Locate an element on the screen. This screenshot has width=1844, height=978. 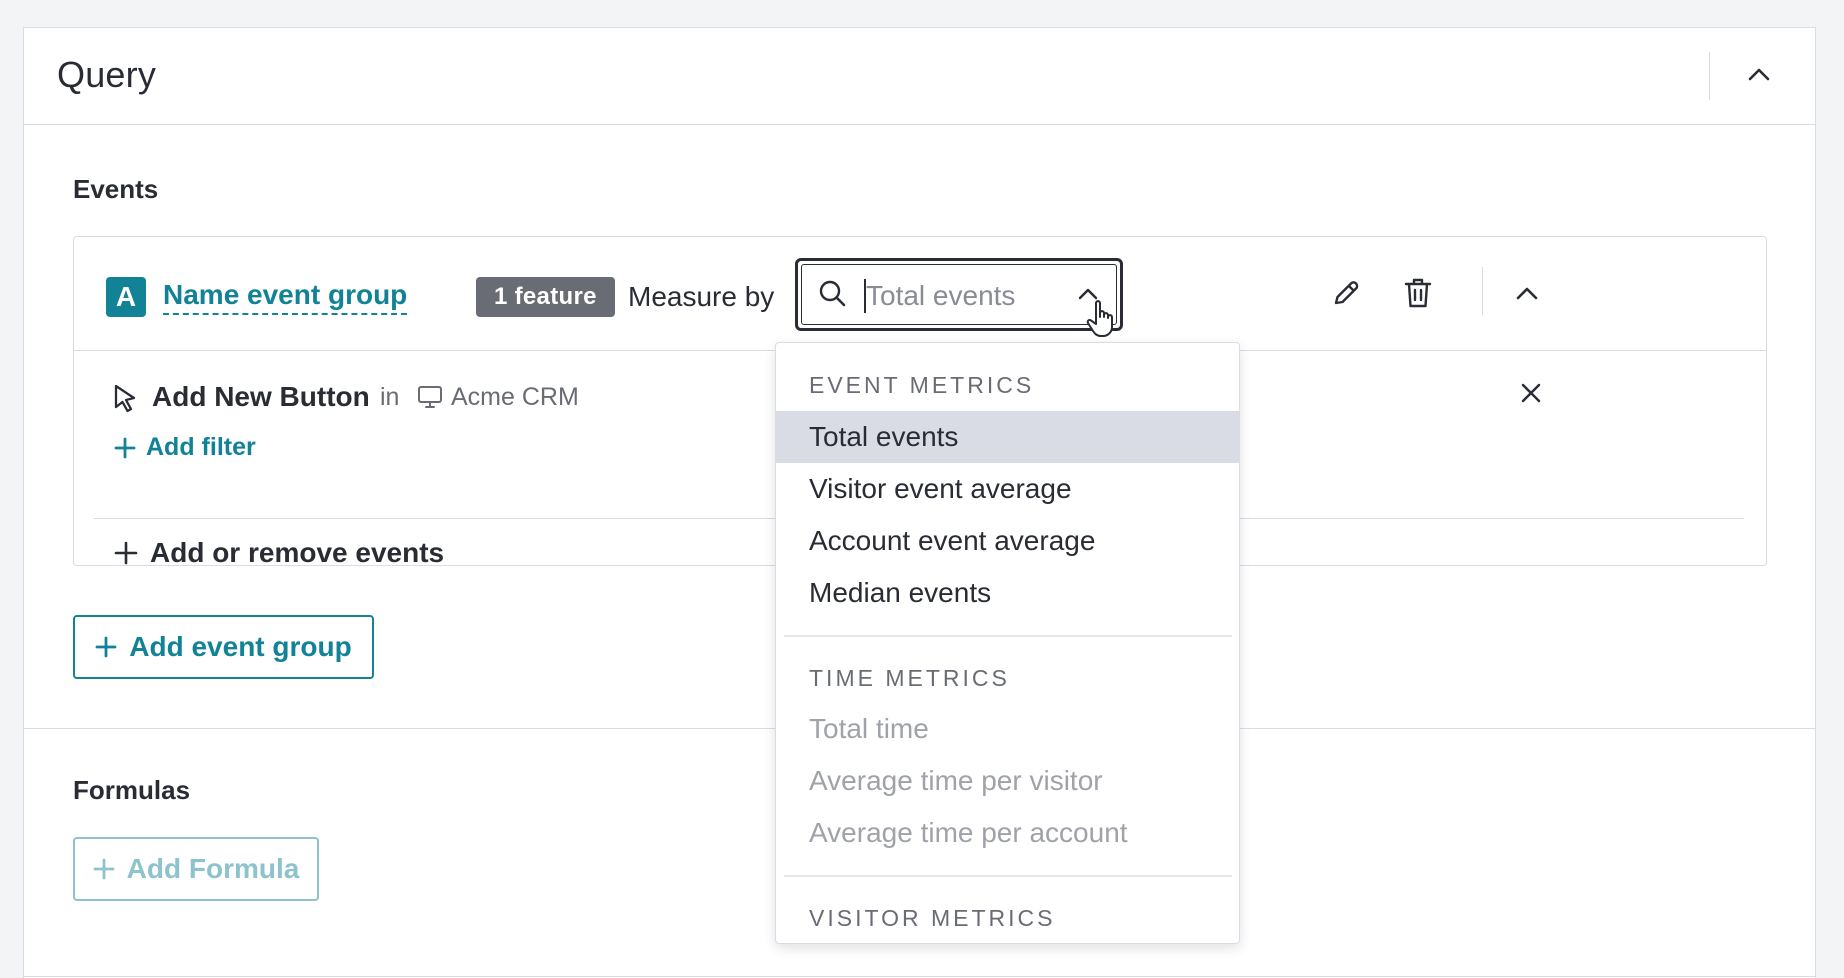
event-feature-name: Add New Button is located at coordinates (261, 396).